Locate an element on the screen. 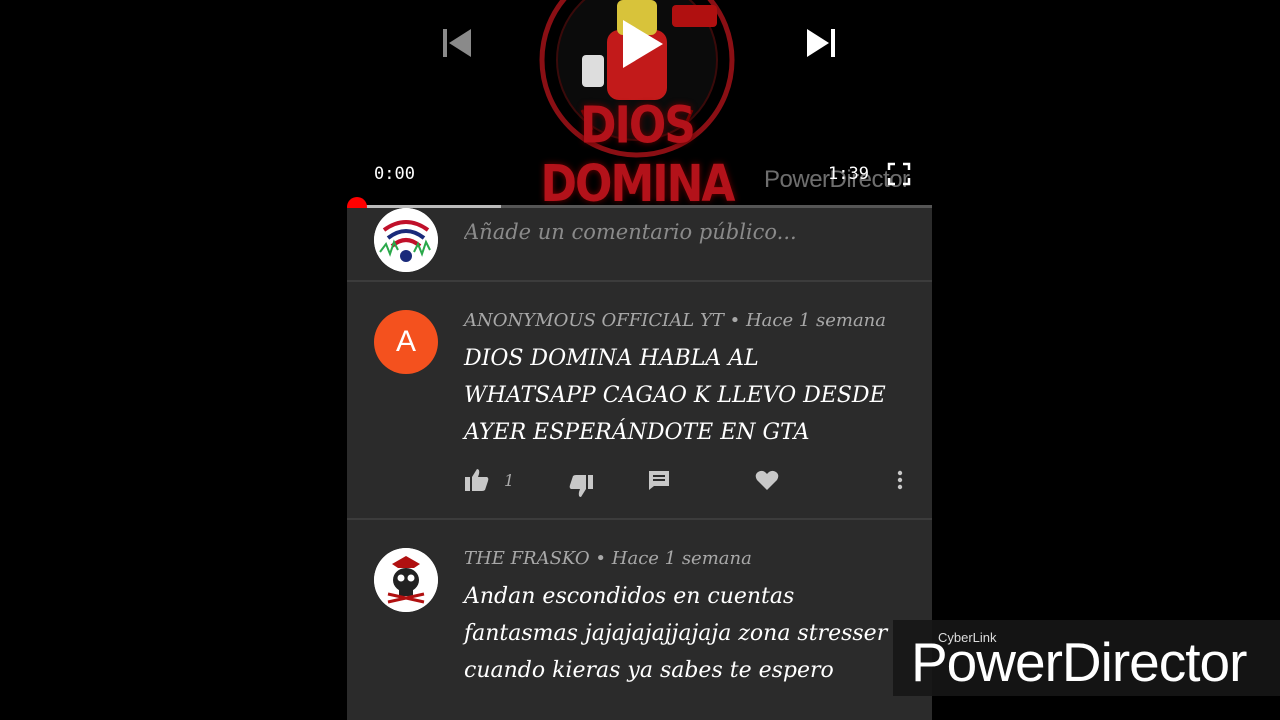 This screenshot has width=1280, height=720. comment-author: ANONYMOUS OFFICIAL YT is located at coordinates (594, 320).